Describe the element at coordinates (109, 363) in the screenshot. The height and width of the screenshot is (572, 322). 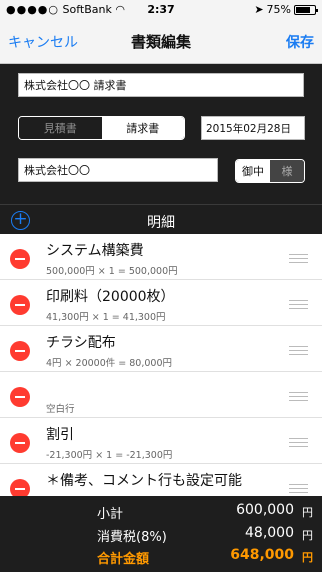
I see `item-detail: 4円 × 20000件 = 80,000円` at that location.